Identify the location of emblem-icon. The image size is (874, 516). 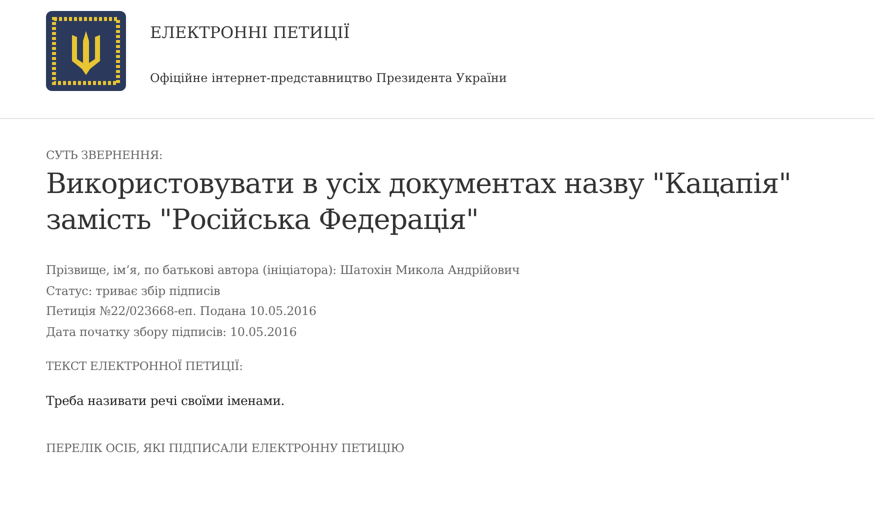
(86, 51).